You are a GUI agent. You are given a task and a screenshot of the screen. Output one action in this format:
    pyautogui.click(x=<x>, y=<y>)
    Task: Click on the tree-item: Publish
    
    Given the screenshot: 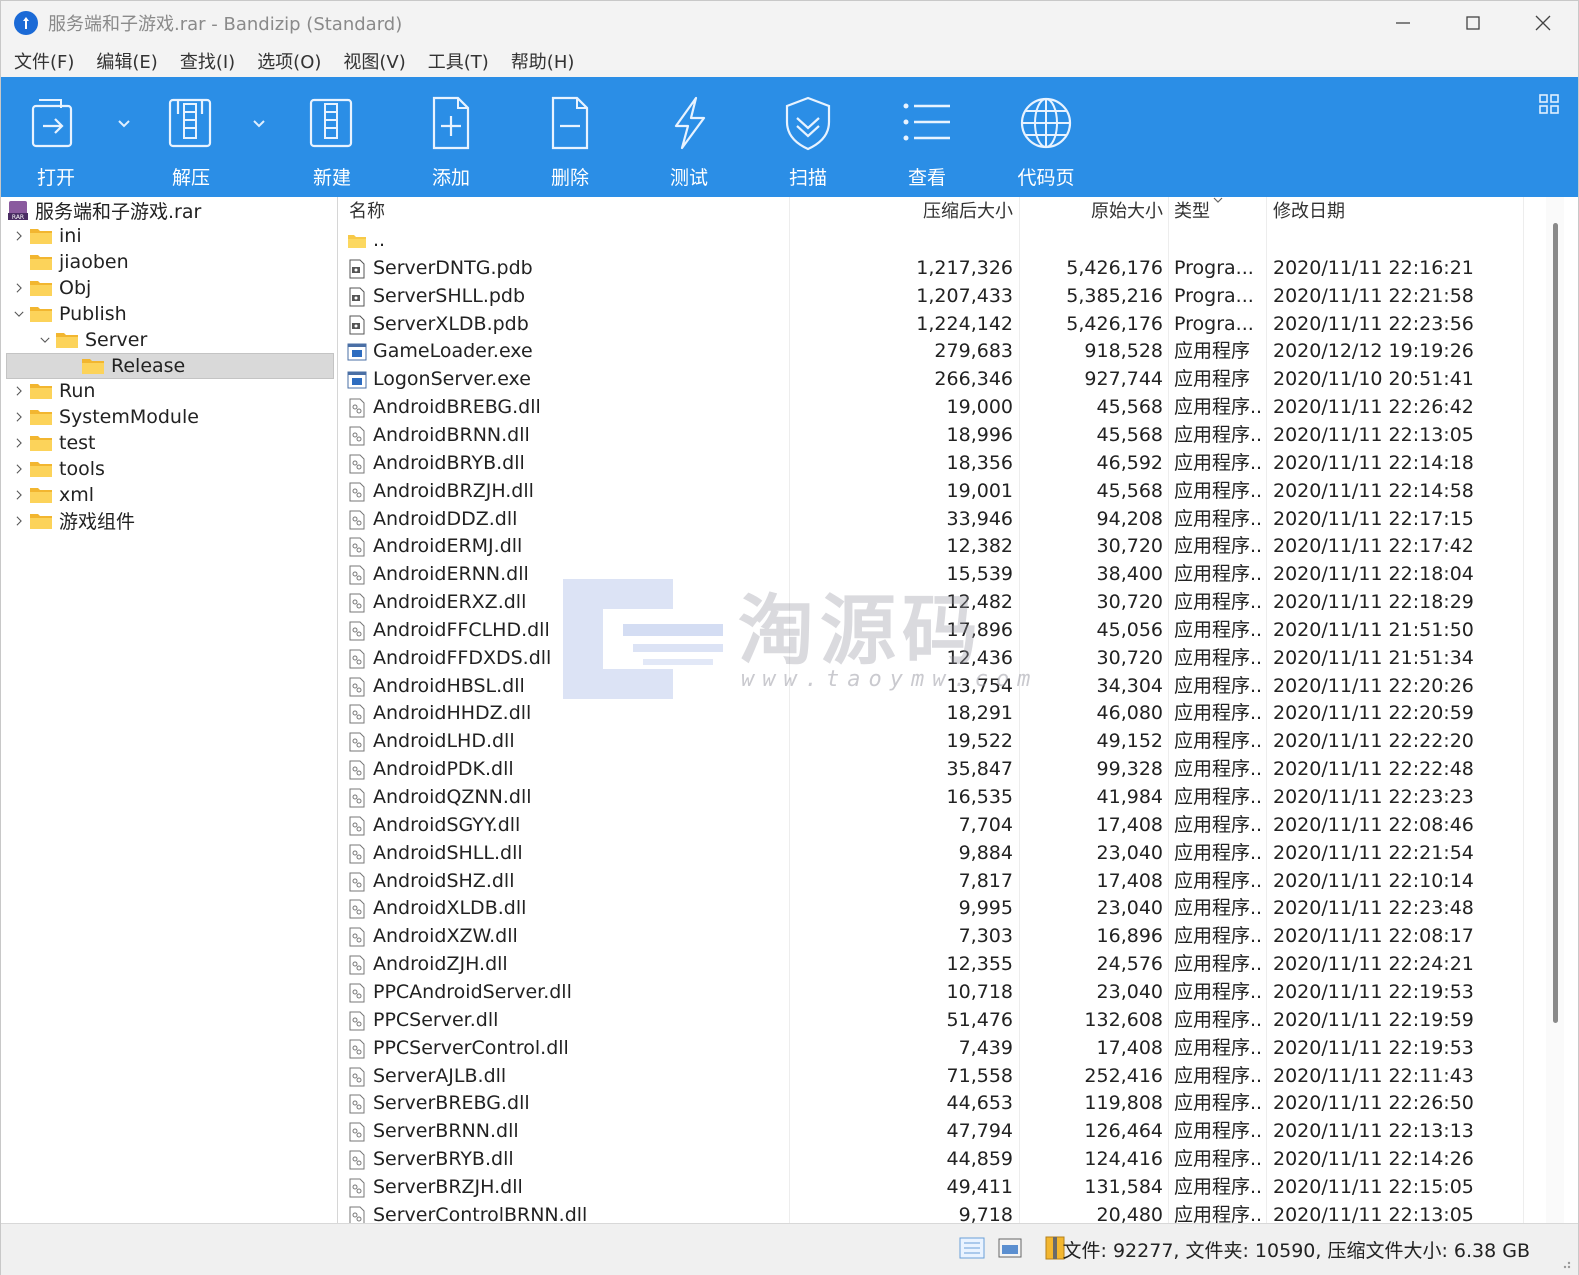 What is the action you would take?
    pyautogui.click(x=169, y=314)
    